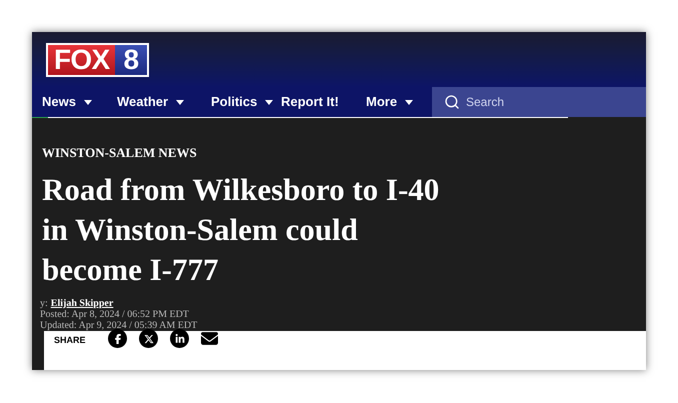 The width and height of the screenshot is (678, 403). Describe the element at coordinates (117, 338) in the screenshot. I see `facebook-icon` at that location.